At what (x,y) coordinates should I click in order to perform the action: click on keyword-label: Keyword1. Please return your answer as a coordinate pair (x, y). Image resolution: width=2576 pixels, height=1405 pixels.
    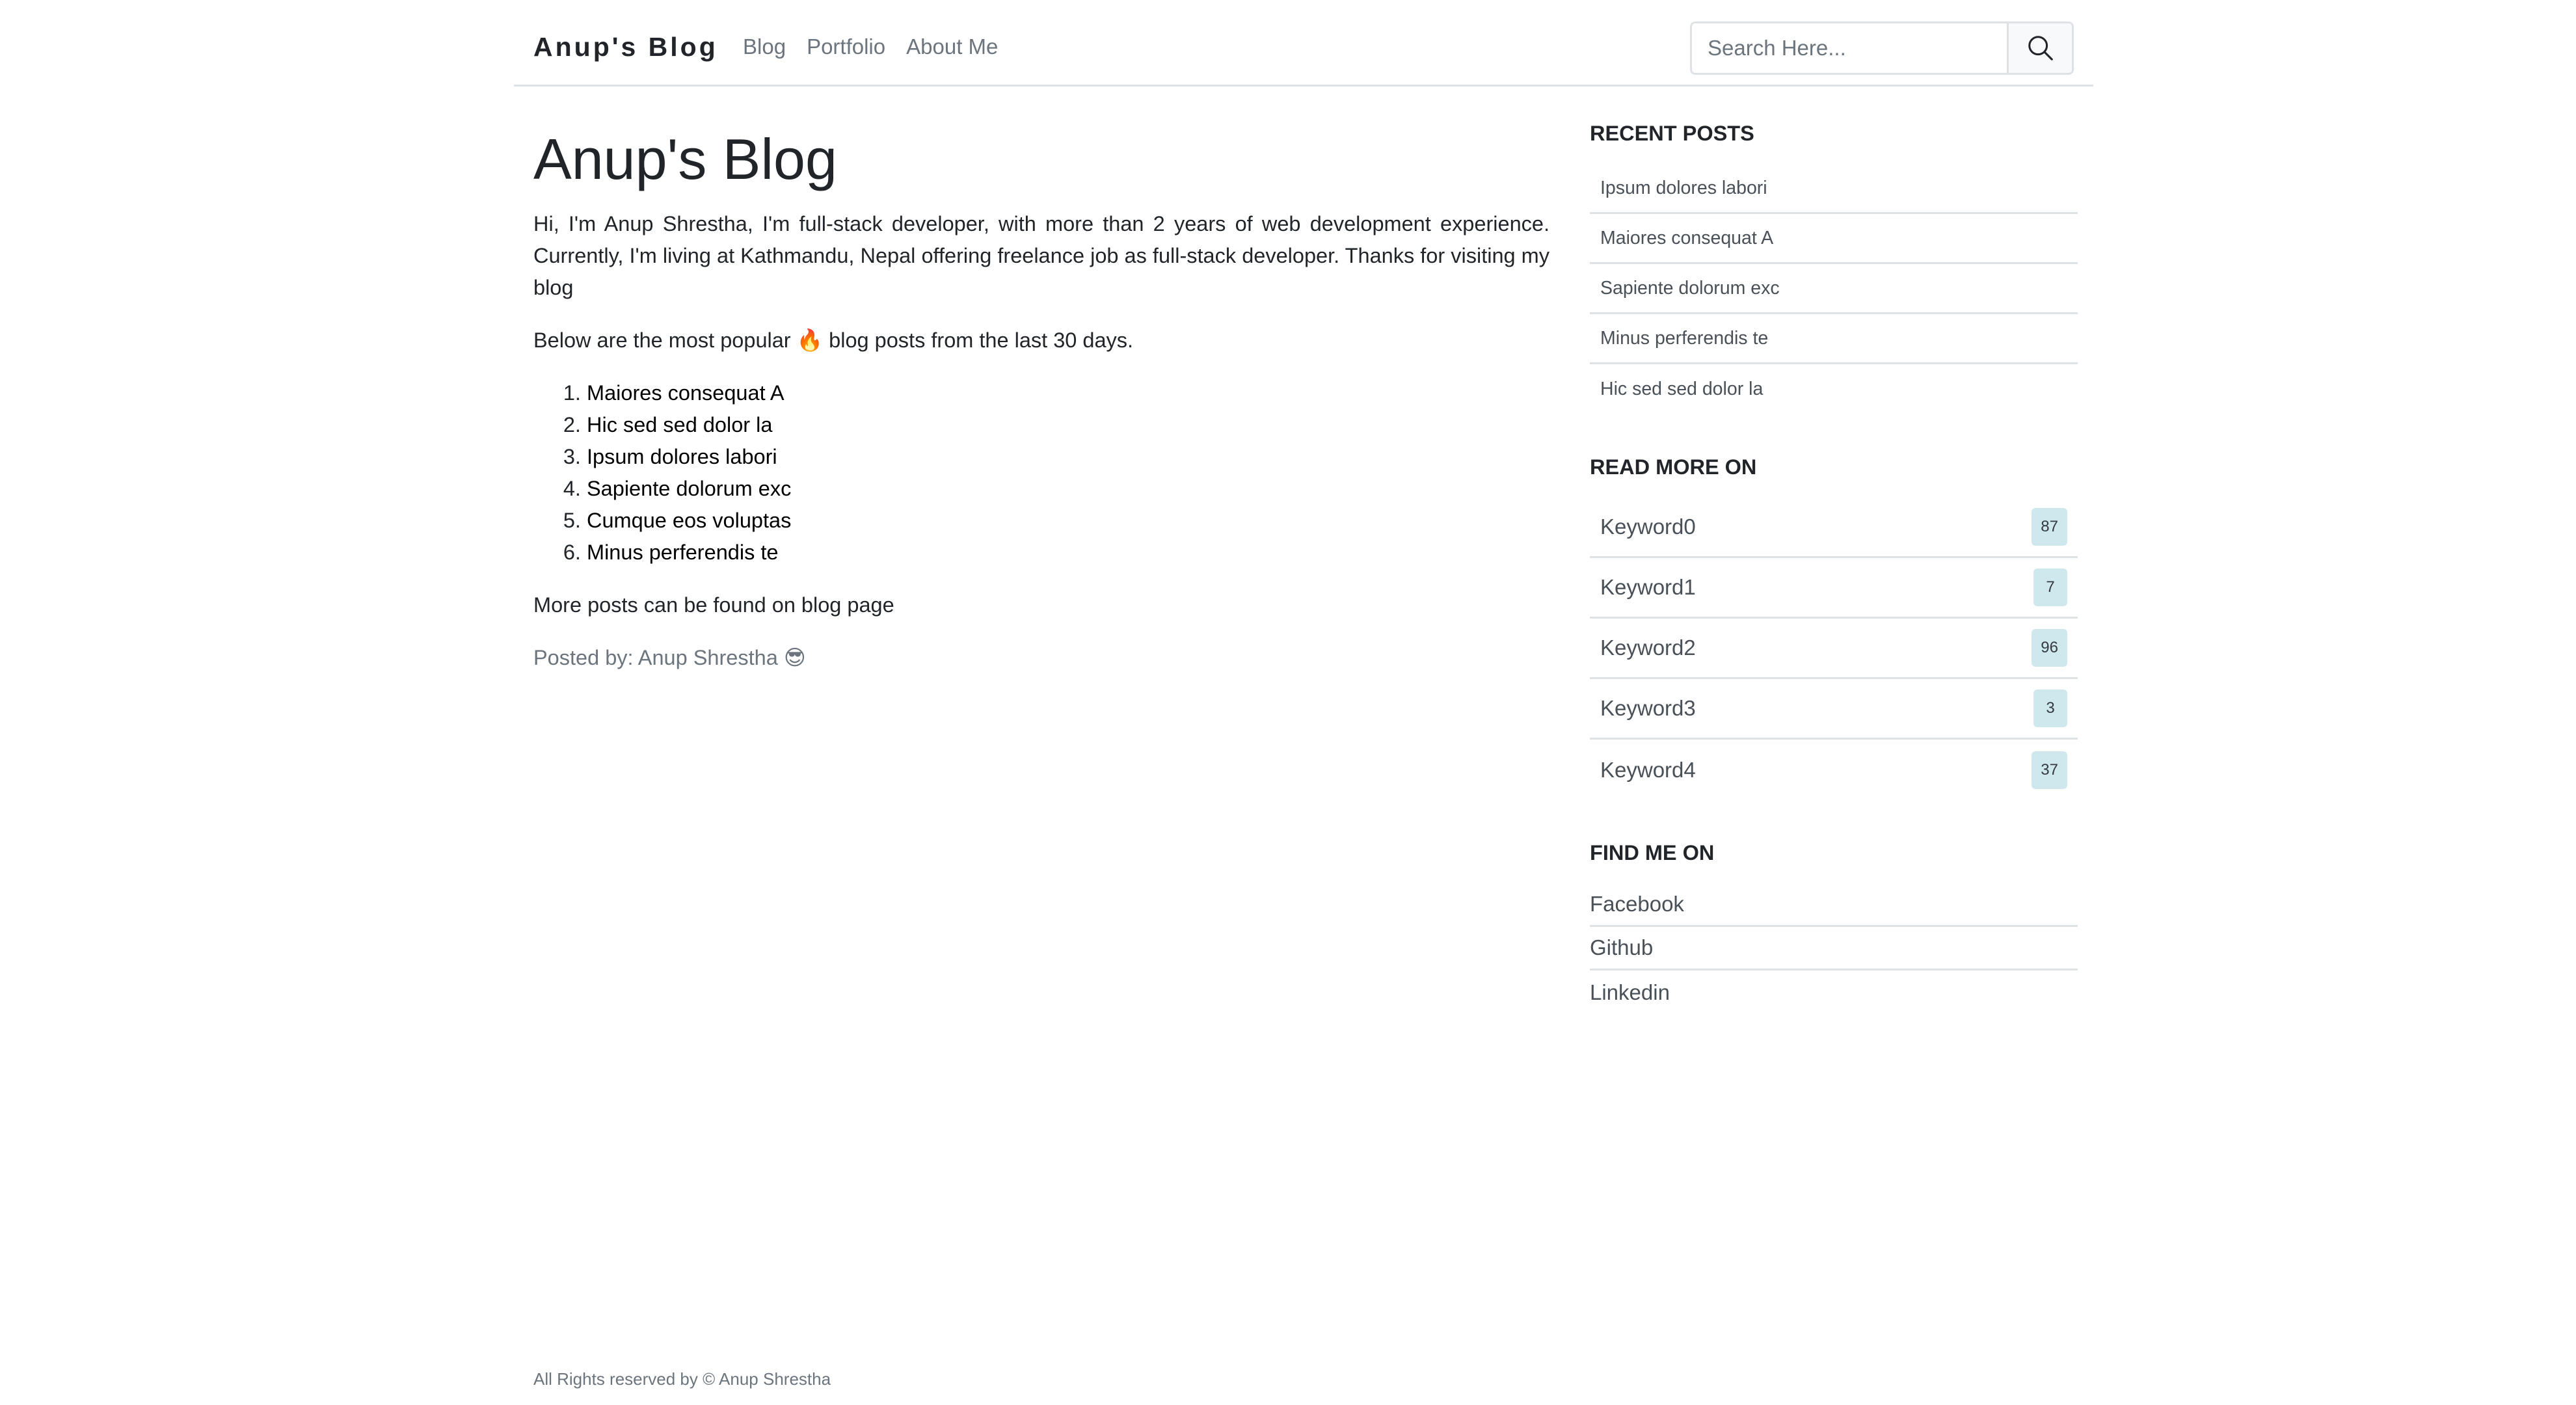
    Looking at the image, I should click on (1648, 587).